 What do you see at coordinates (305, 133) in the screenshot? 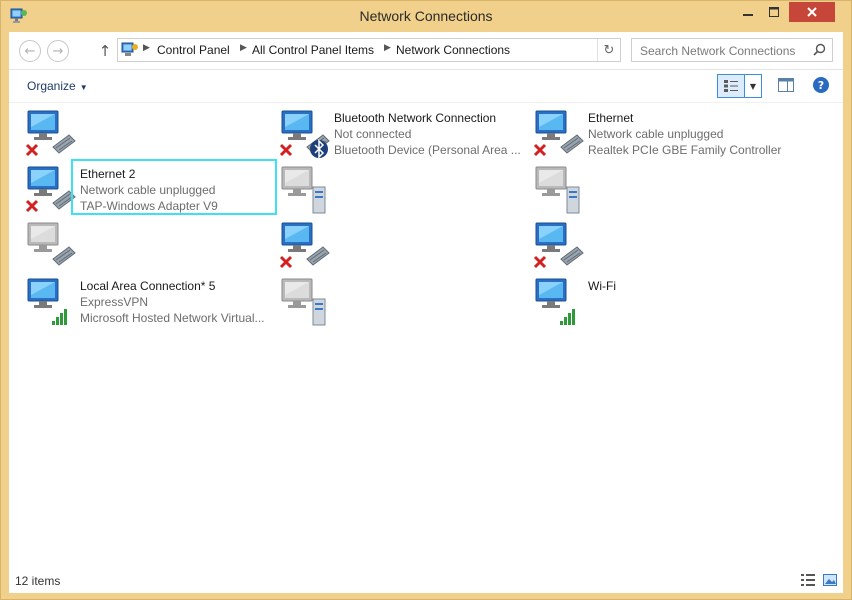
I see `bluetooth-adapter-icon` at bounding box center [305, 133].